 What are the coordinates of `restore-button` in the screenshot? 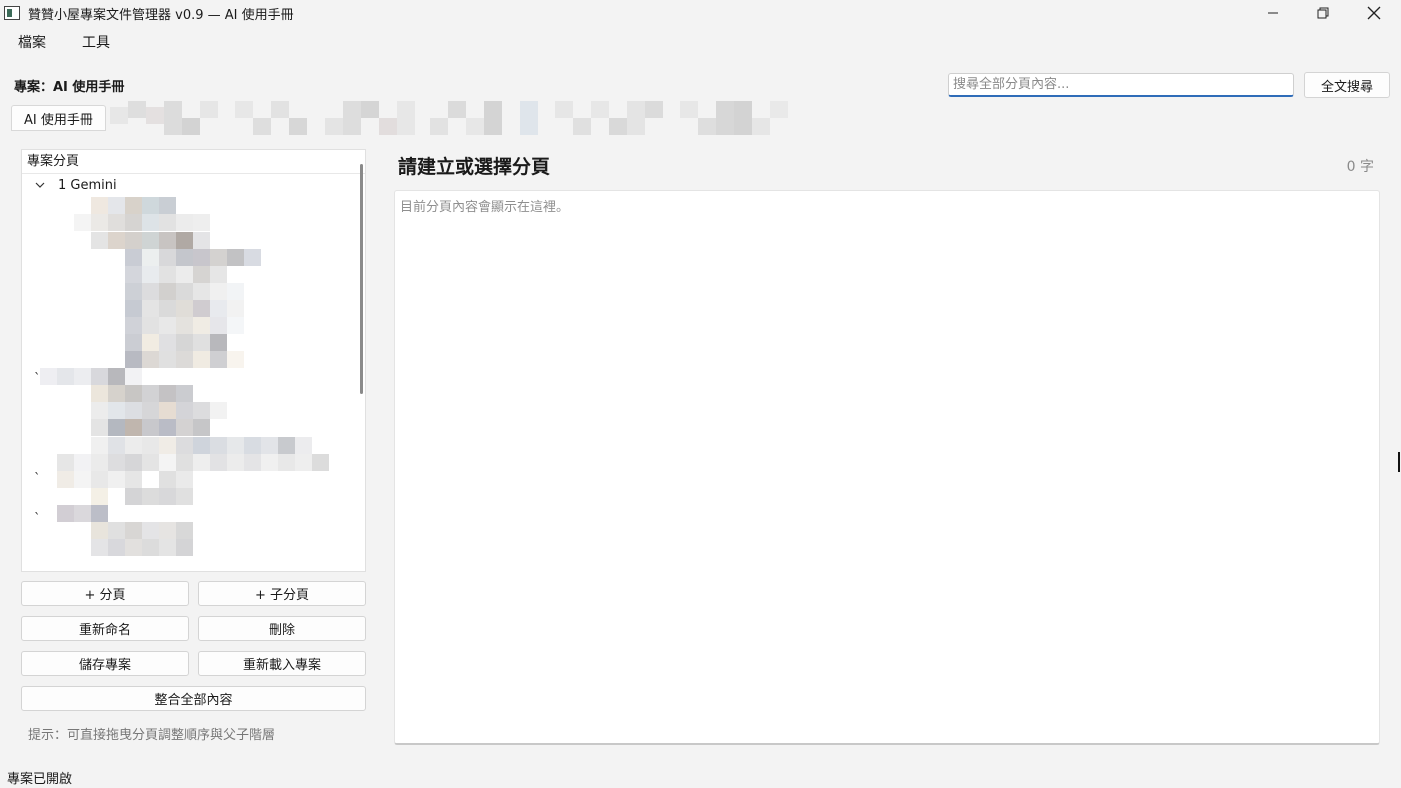 It's located at (1323, 13).